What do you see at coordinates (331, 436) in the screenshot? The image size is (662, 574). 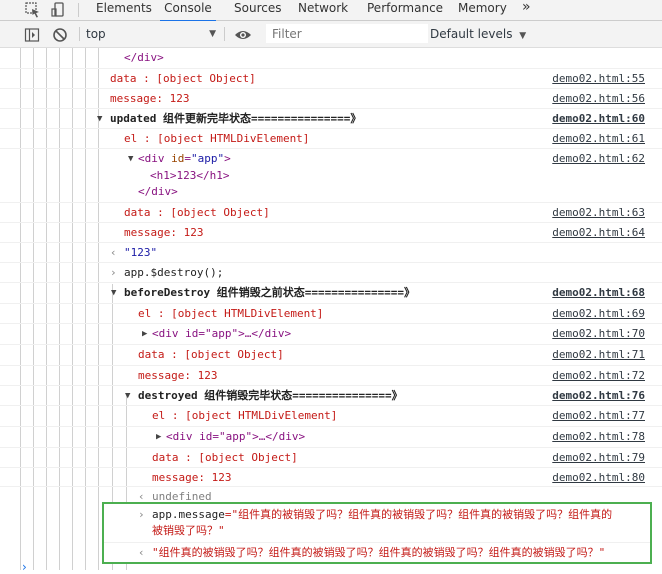 I see `log-row: ▶ <div id="app">…</div> demo02.html:78` at bounding box center [331, 436].